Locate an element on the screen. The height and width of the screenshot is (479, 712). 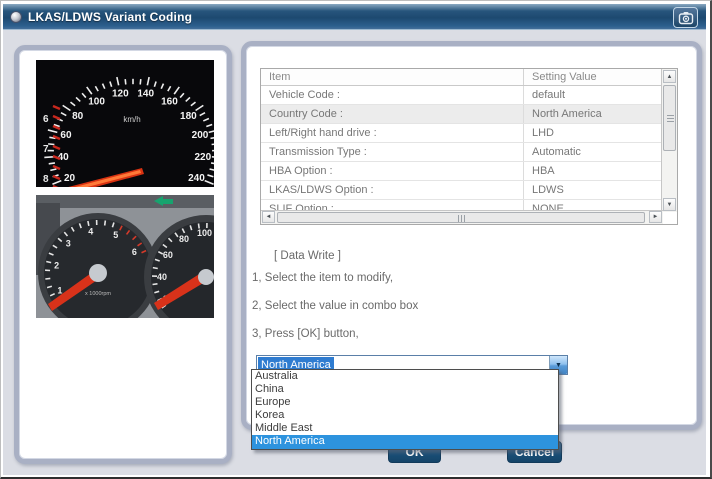
scroll-up-icon: ▲ is located at coordinates (669, 76).